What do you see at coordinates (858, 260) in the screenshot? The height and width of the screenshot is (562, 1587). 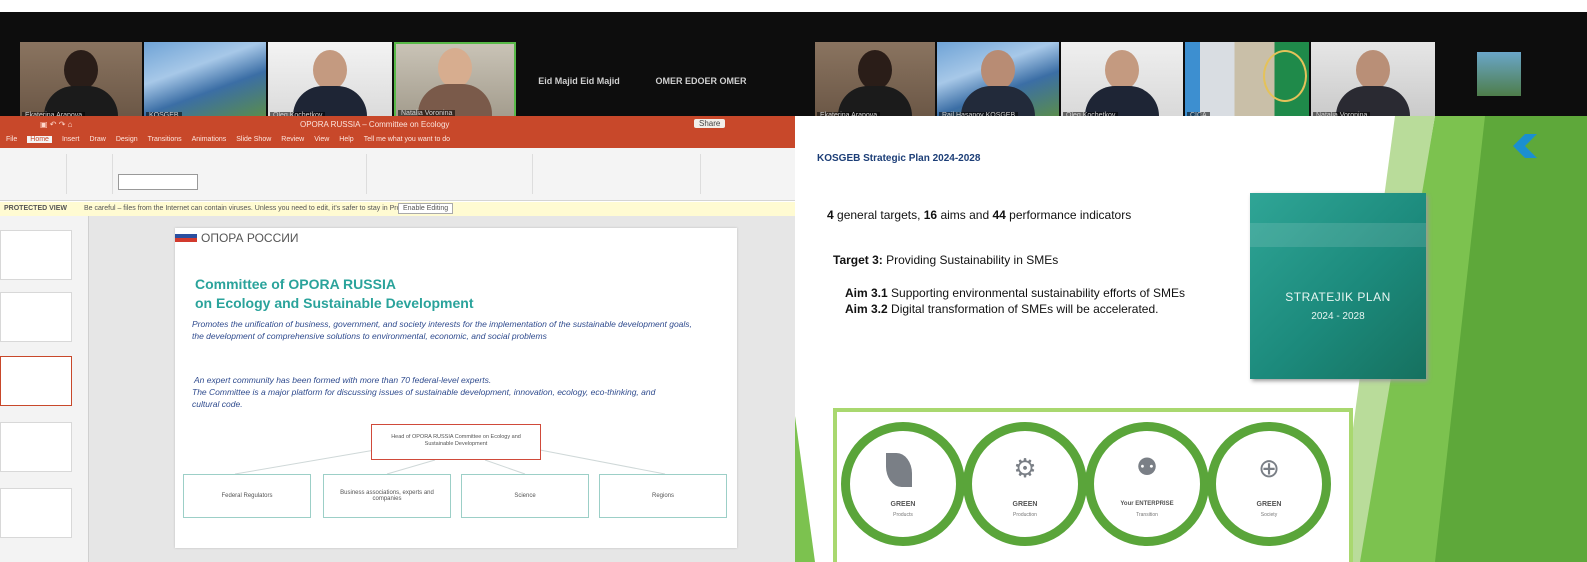 I see `target-label: Target 3:` at bounding box center [858, 260].